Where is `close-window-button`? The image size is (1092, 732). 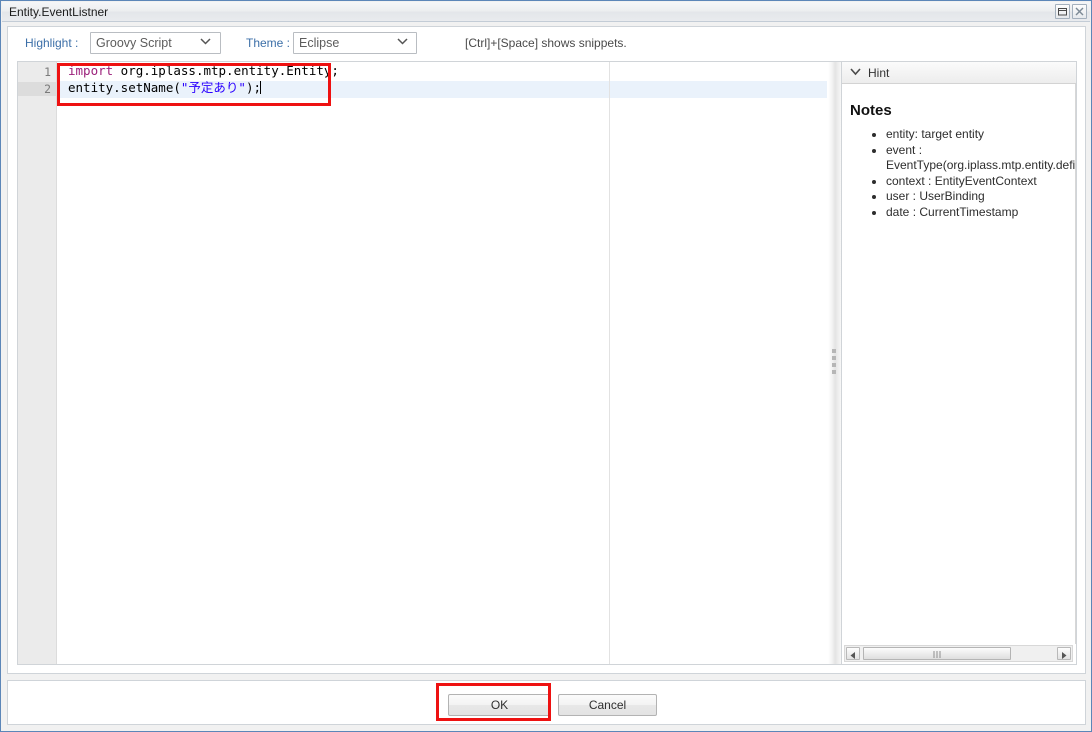
close-window-button is located at coordinates (1079, 11).